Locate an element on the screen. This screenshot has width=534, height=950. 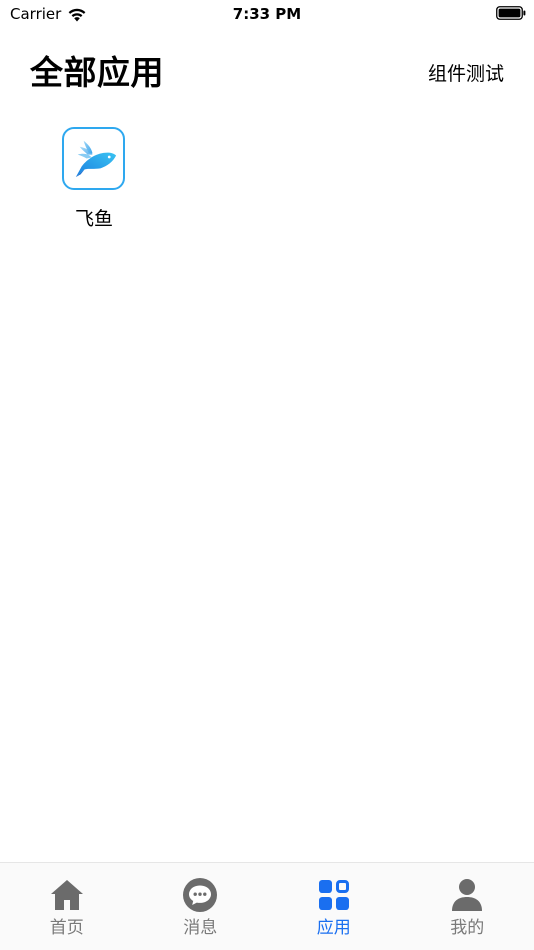
app-item-feiyu: 飞鱼 is located at coordinates (94, 179).